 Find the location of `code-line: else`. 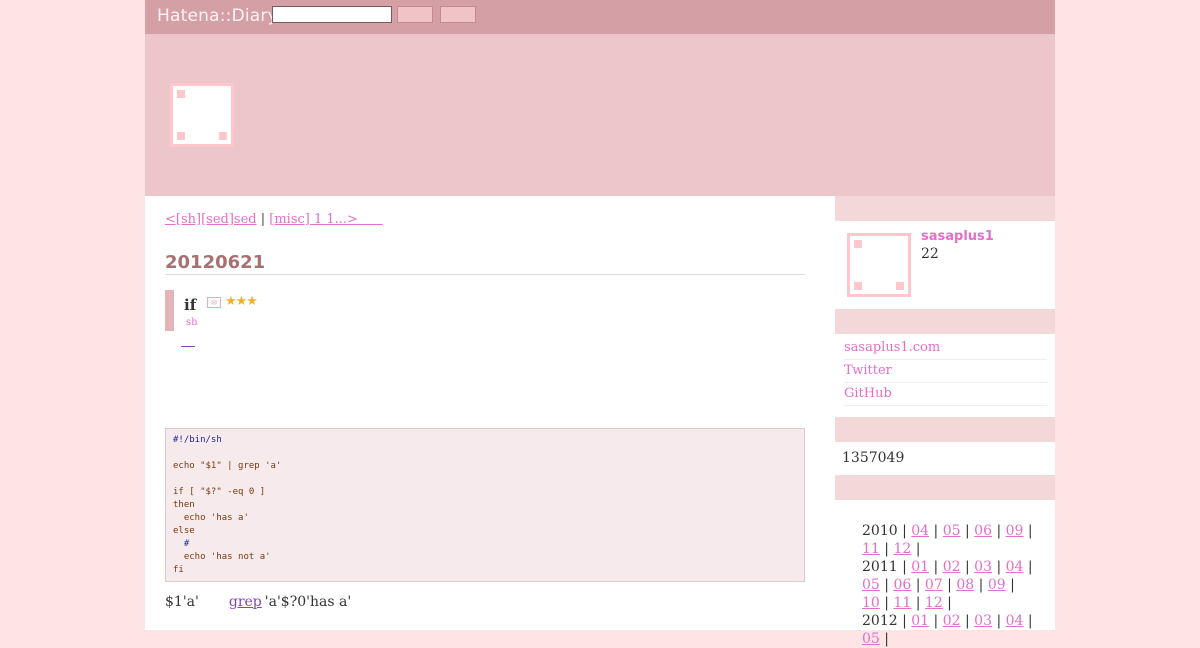

code-line: else is located at coordinates (184, 531).